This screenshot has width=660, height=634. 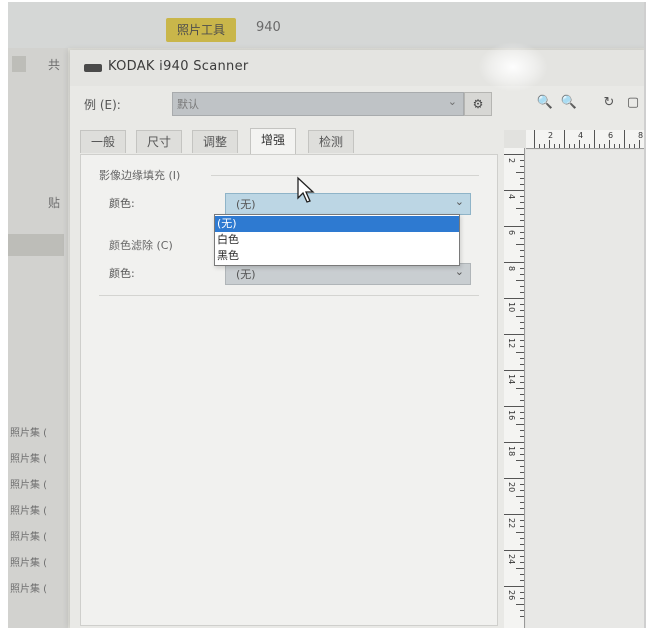 What do you see at coordinates (511, 379) in the screenshot?
I see `ruler-label: 14` at bounding box center [511, 379].